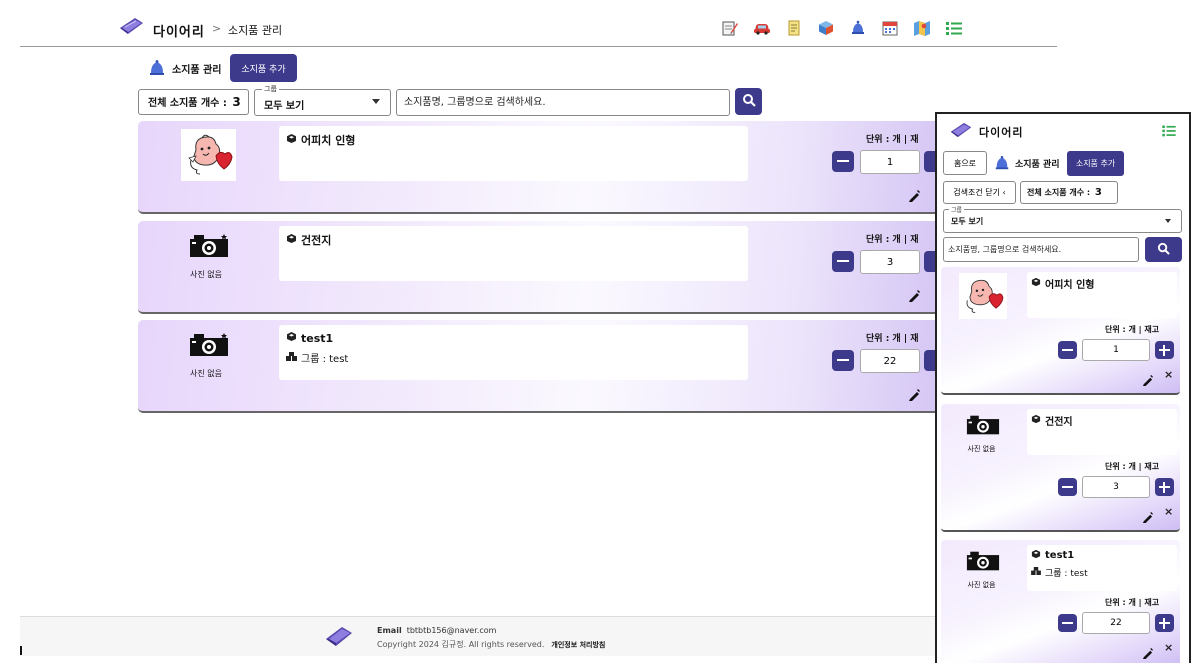 The height and width of the screenshot is (663, 1200). What do you see at coordinates (729, 27) in the screenshot?
I see `memo-icon` at bounding box center [729, 27].